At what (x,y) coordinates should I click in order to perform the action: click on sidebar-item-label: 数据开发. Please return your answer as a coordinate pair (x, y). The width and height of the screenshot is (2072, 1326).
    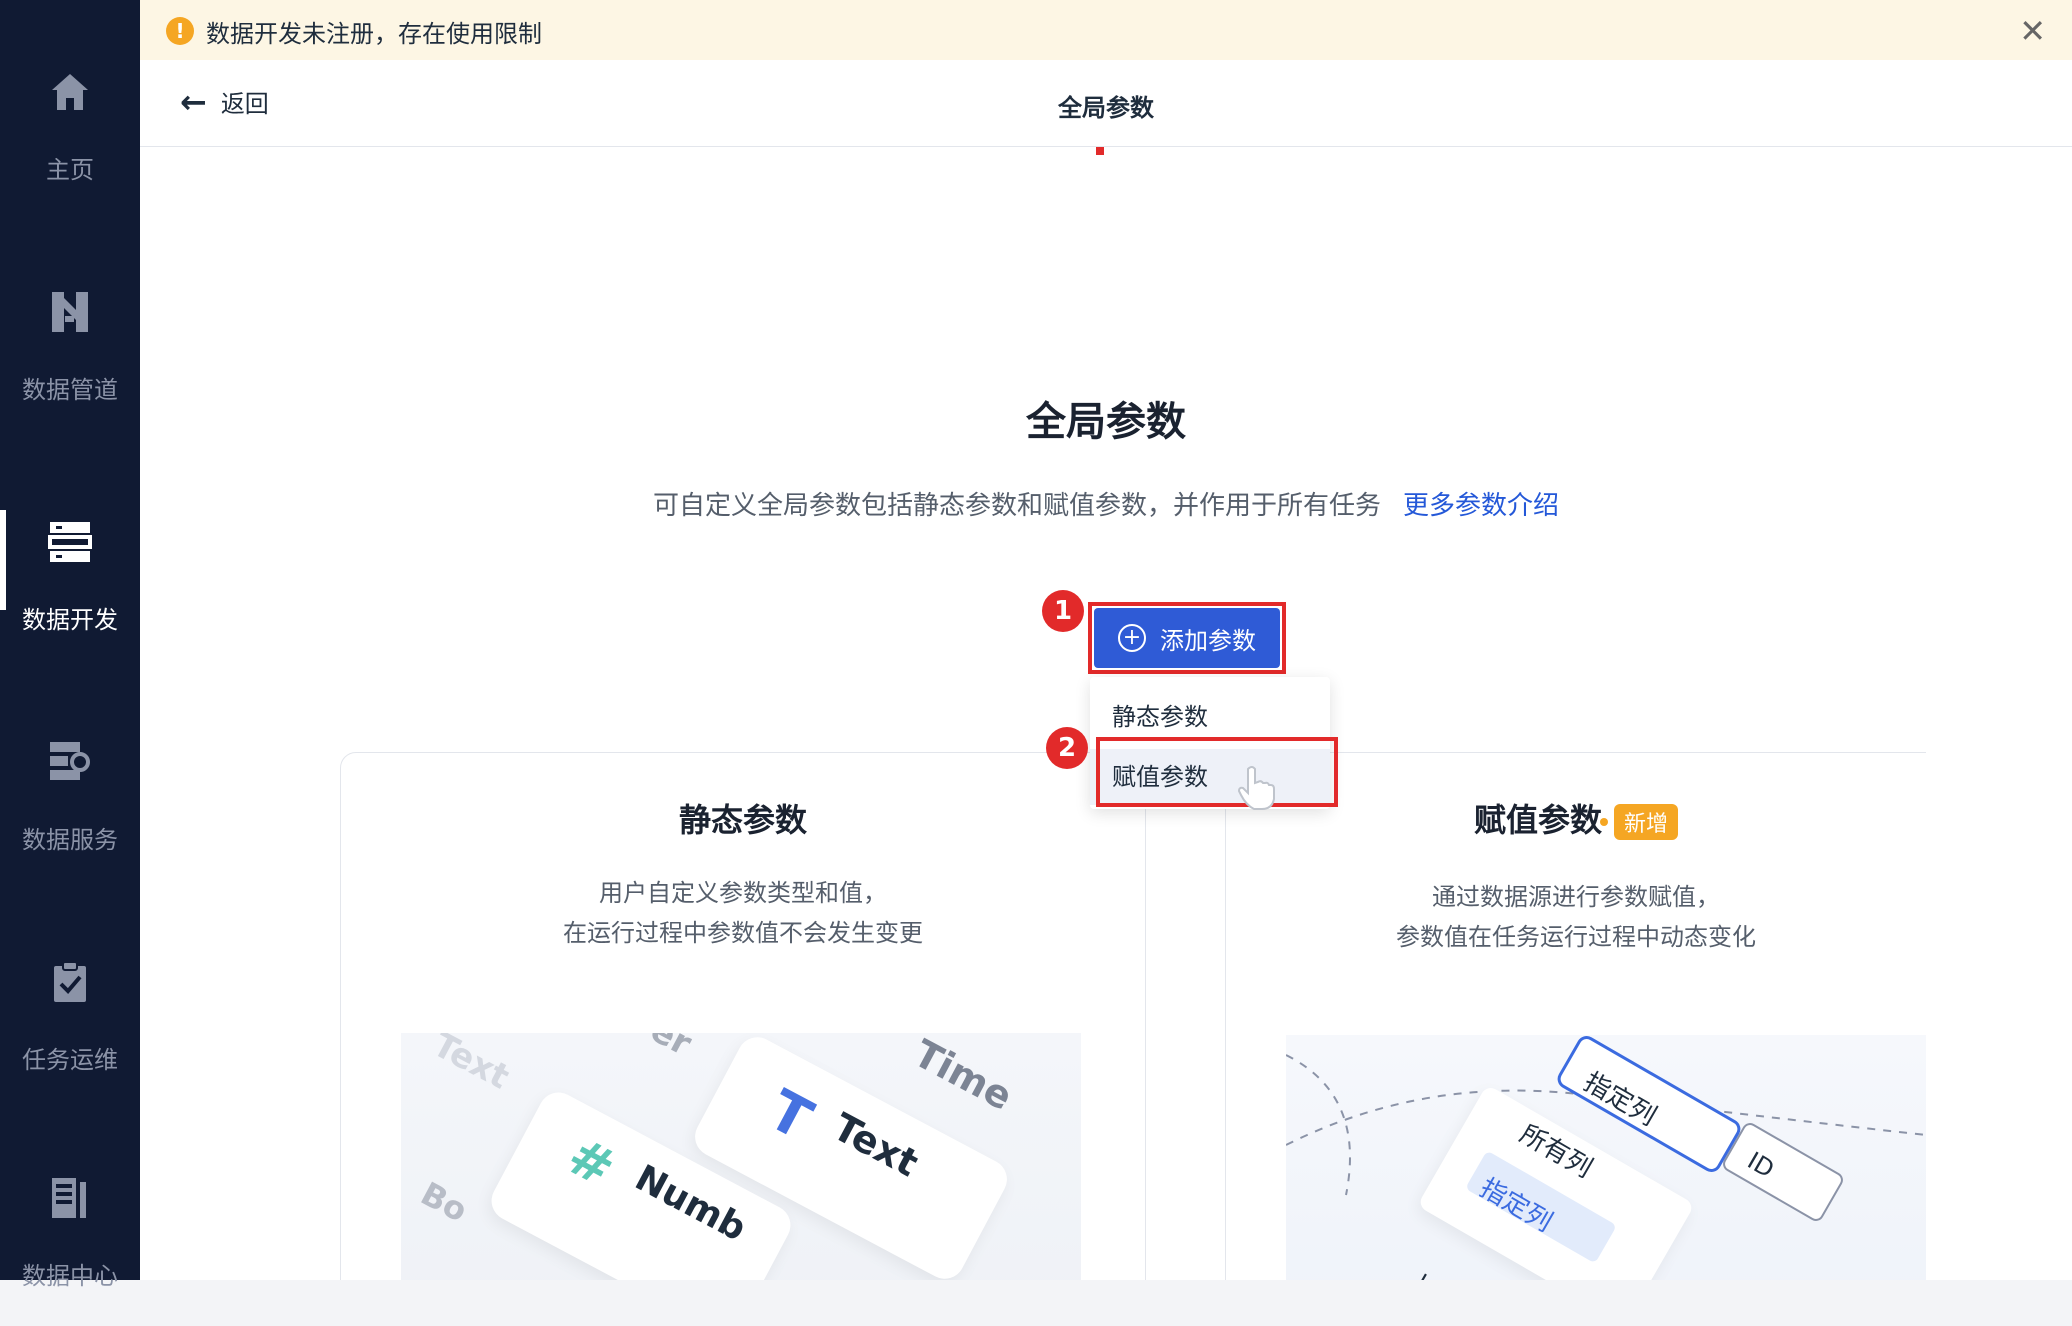
    Looking at the image, I should click on (70, 620).